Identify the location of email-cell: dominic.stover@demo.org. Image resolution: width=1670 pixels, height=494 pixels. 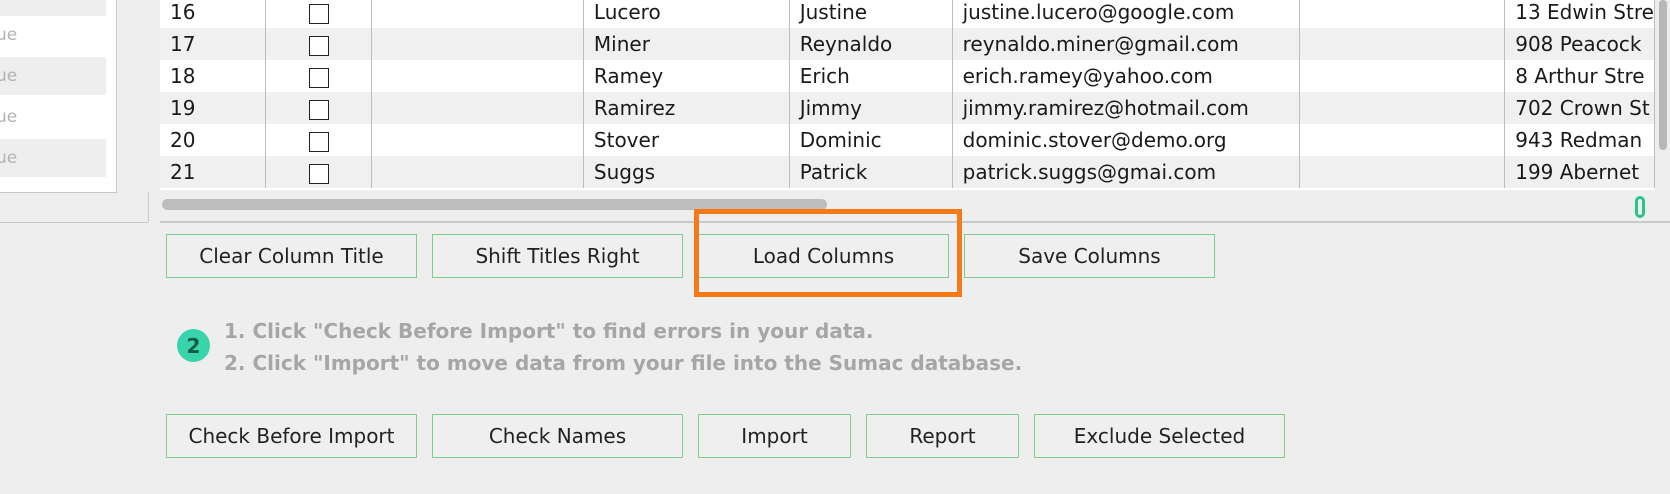
(1126, 140).